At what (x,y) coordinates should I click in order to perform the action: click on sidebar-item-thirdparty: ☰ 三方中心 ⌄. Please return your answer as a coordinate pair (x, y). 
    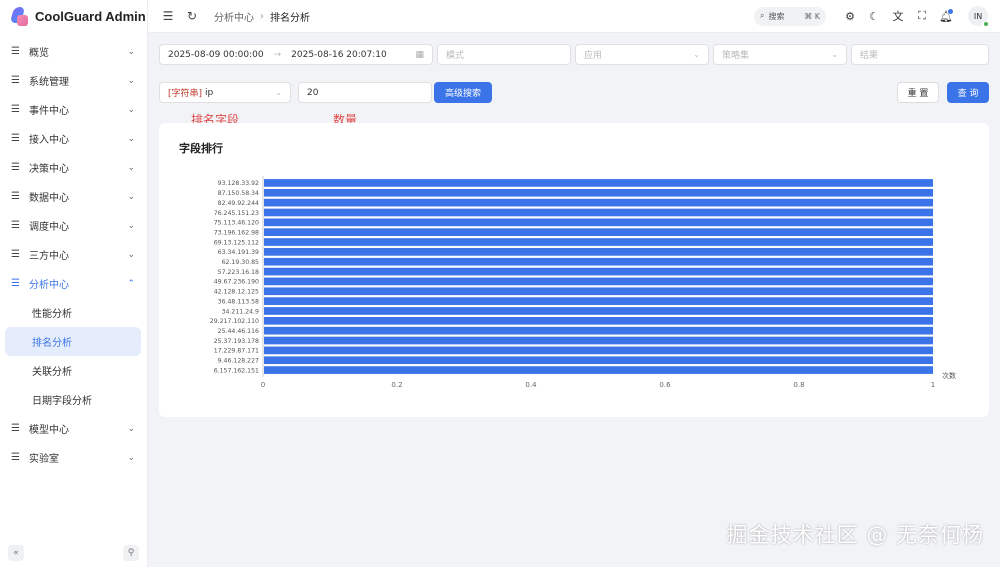
    Looking at the image, I should click on (73, 254).